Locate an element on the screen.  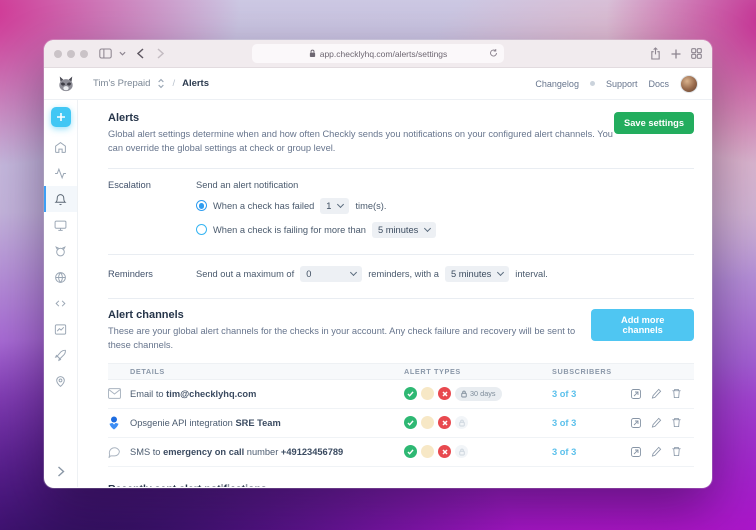
alert-type-badges: 30 days is located at coordinates (478, 393).